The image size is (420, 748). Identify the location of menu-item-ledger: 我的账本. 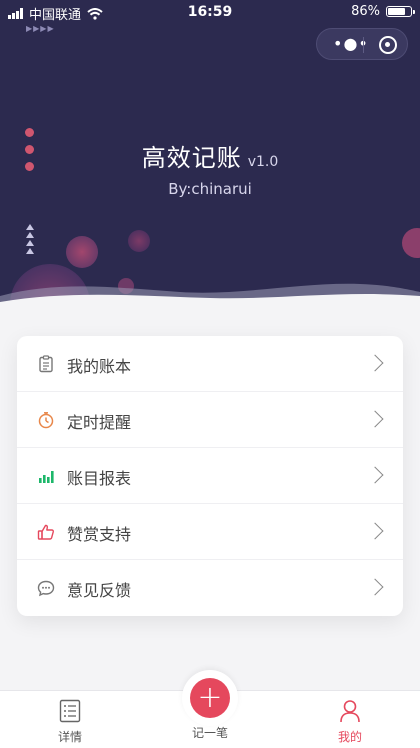
(210, 364).